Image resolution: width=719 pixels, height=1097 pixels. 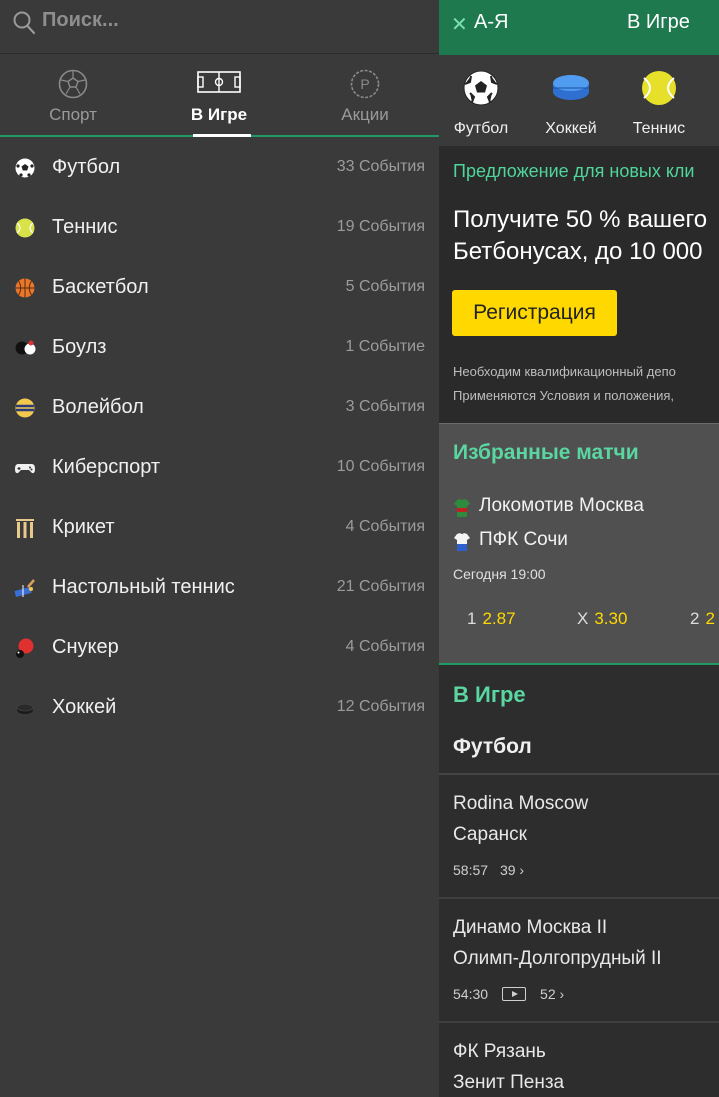 I want to click on sport-item-tennis: Теннис 19 События, so click(x=219, y=227).